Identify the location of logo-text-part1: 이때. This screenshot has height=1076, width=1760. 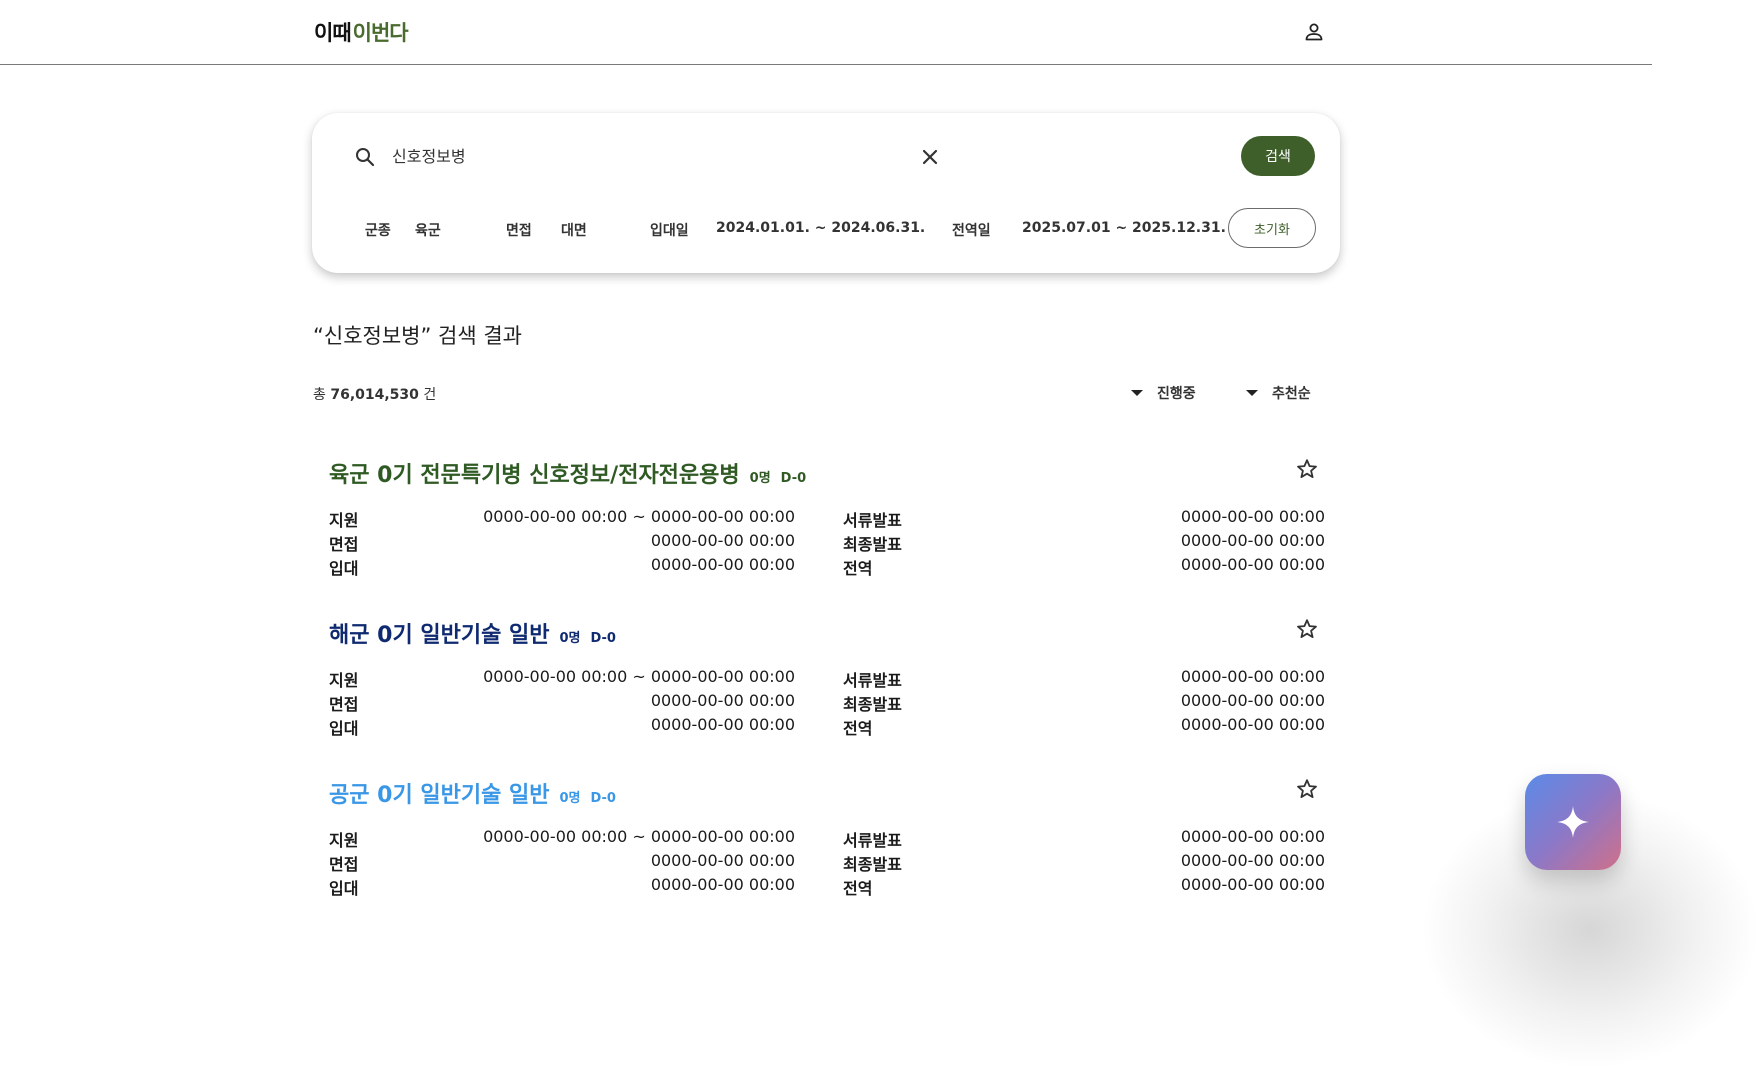
(333, 33).